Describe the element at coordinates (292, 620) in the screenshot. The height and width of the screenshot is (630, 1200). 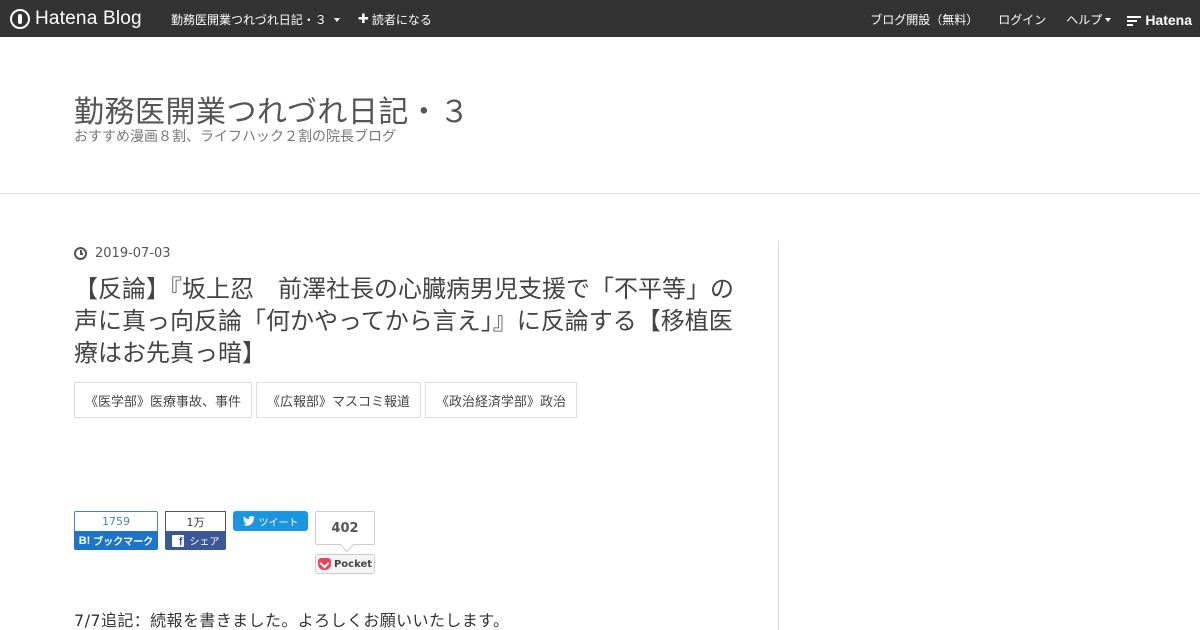
I see `entry-body-first-line: 7/7追記：続報を書きました。よろしくお願いいたします。` at that location.